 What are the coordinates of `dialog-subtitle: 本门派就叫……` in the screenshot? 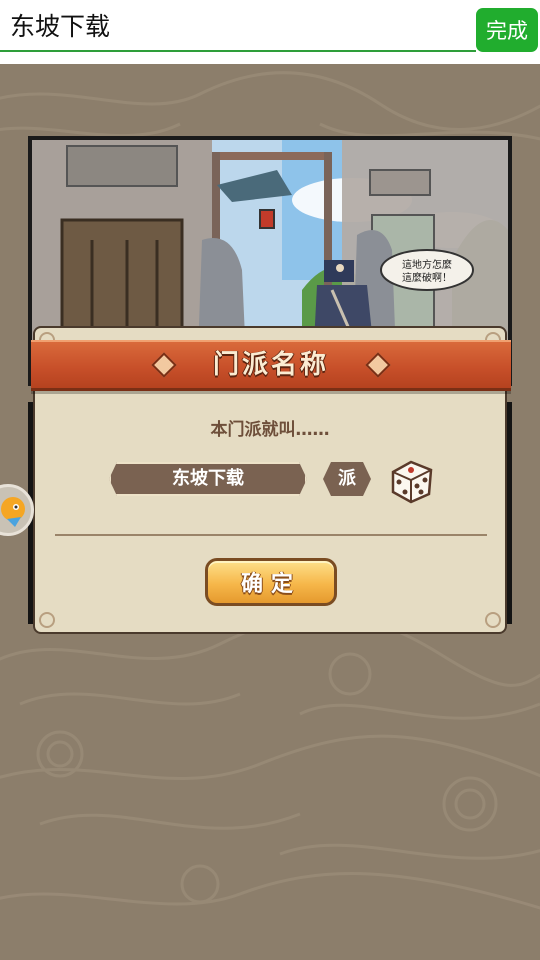 It's located at (270, 430).